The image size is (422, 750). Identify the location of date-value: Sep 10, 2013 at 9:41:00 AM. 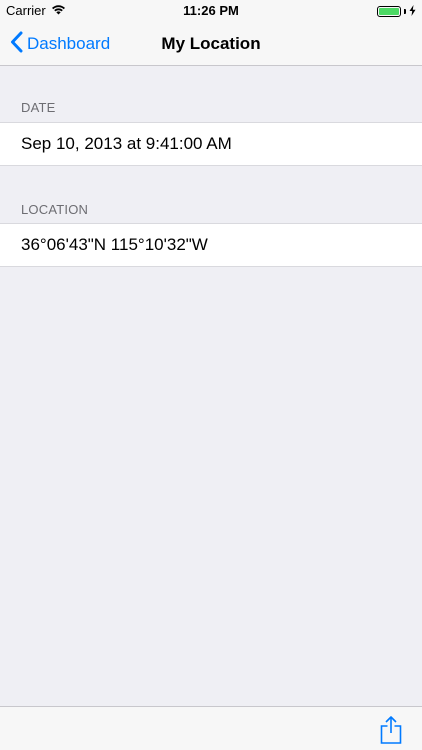
(126, 143).